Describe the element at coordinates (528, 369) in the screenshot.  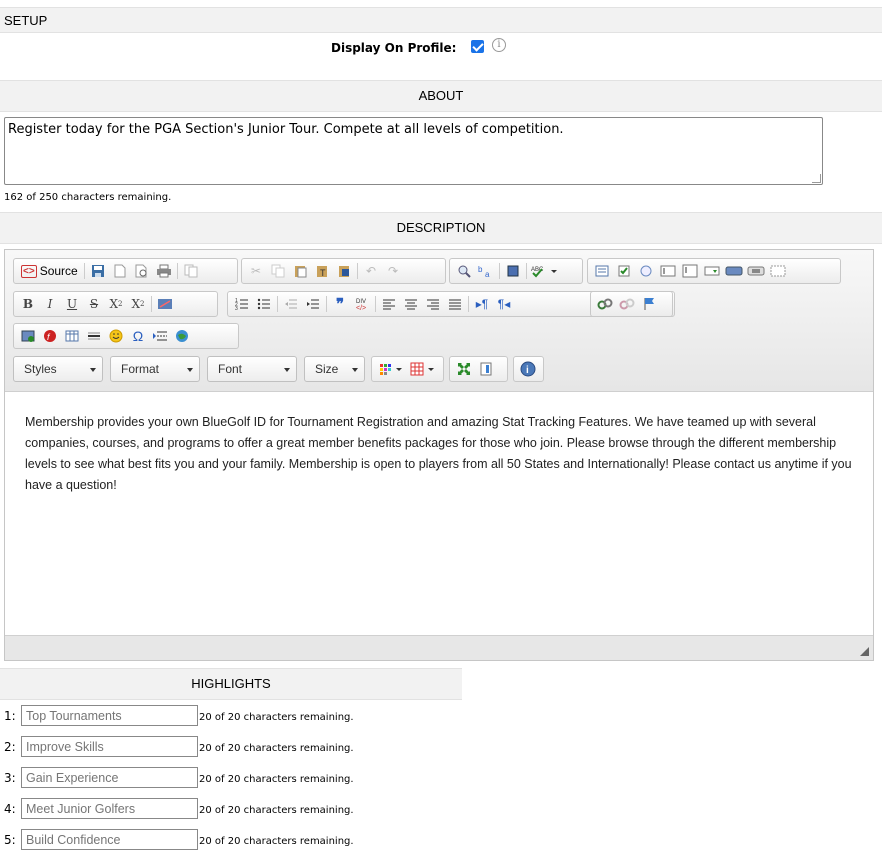
I see `about-icon: i` at that location.